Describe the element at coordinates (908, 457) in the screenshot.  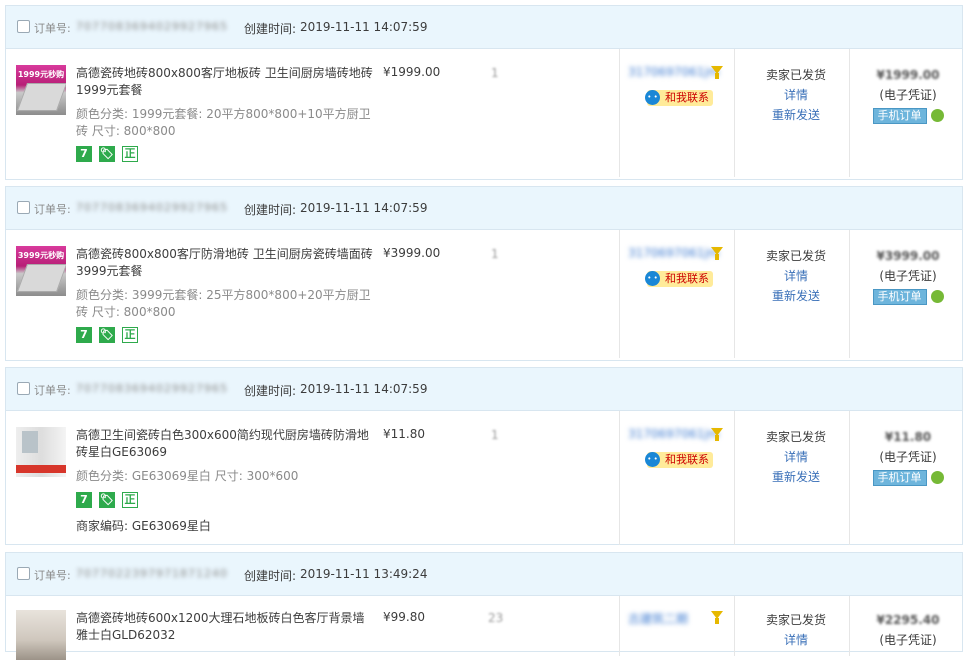
I see `total-payment: ¥11.80 (电子凭证) 手机订单` at that location.